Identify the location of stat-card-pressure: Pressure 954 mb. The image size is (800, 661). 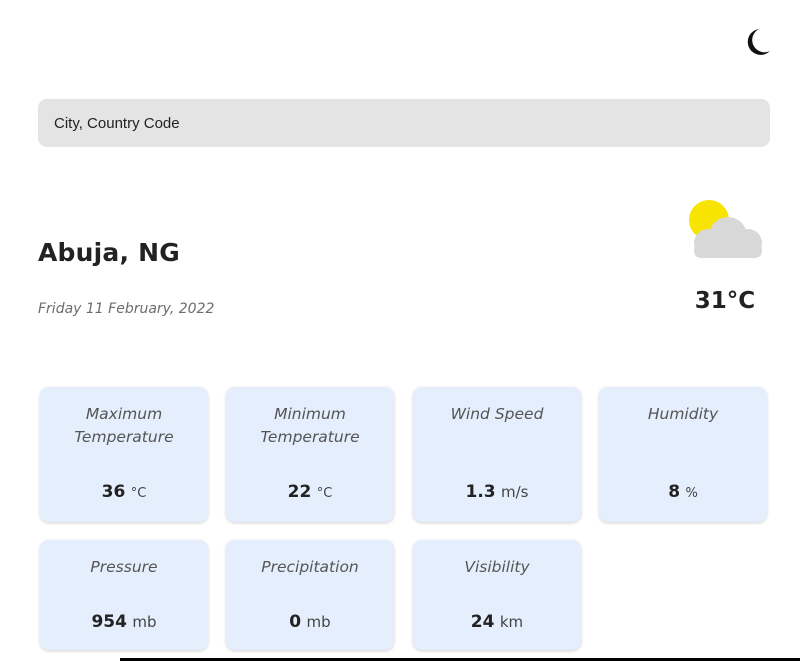
(124, 595).